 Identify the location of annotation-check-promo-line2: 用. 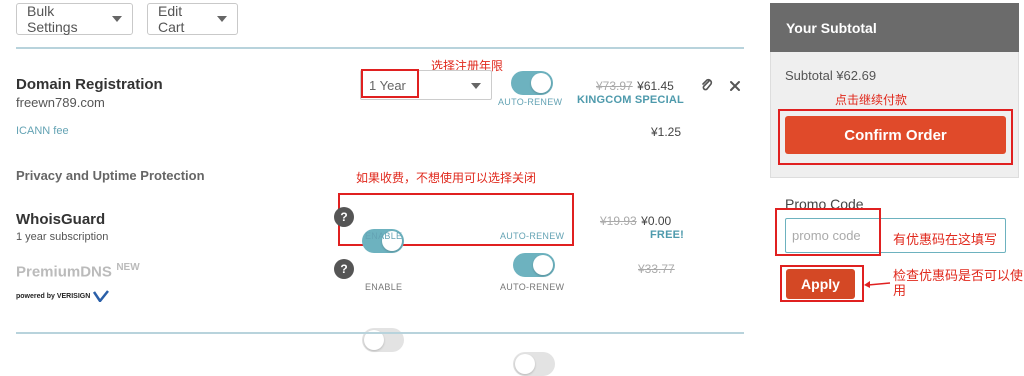
(900, 290).